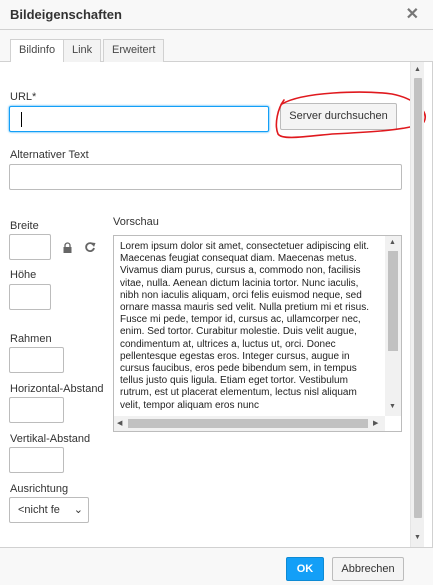 This screenshot has height=585, width=433. Describe the element at coordinates (417, 69) in the screenshot. I see `dialog-scroll-up-icon: ▲` at that location.